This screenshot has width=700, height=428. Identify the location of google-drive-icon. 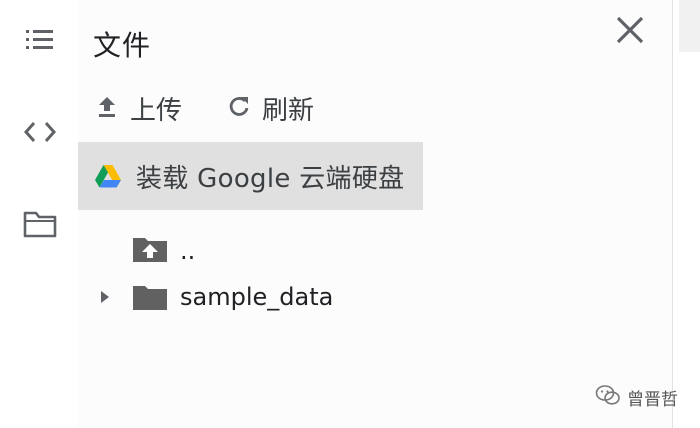
(108, 176).